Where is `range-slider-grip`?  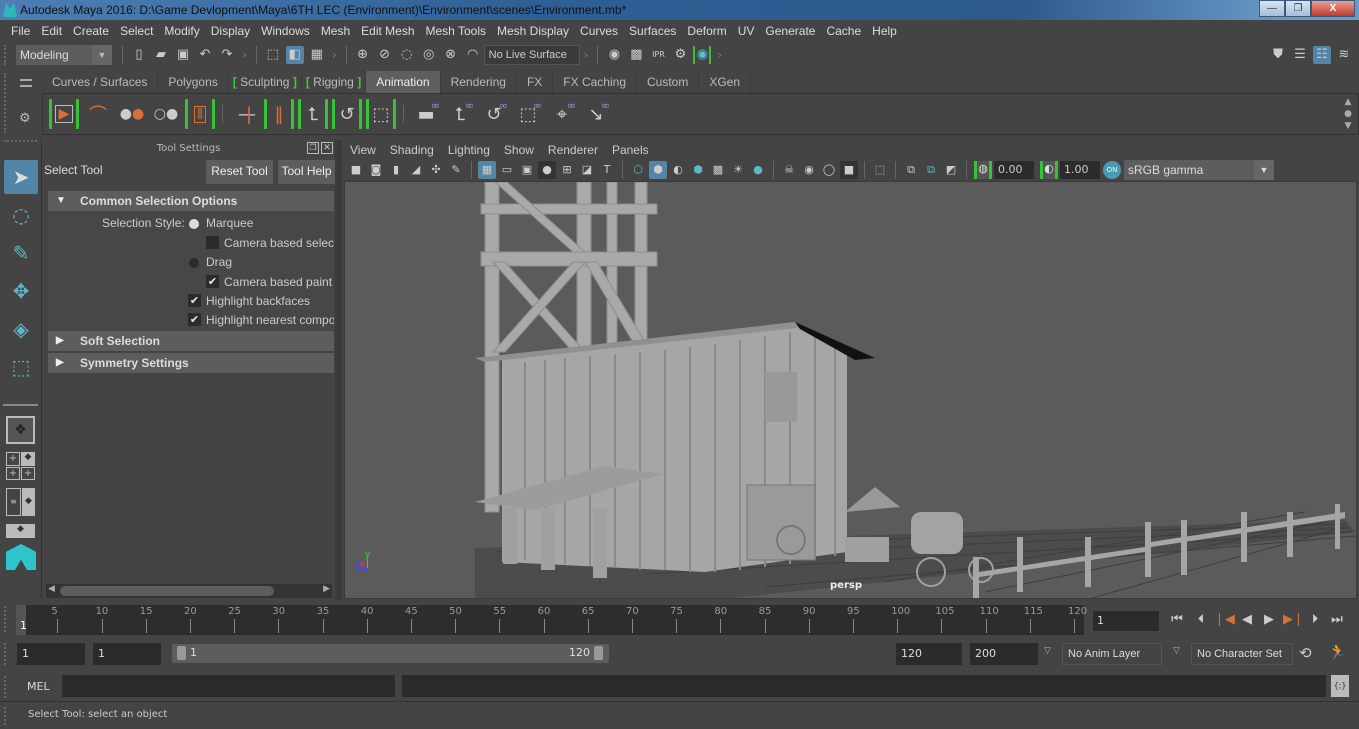
range-slider-grip is located at coordinates (6, 654).